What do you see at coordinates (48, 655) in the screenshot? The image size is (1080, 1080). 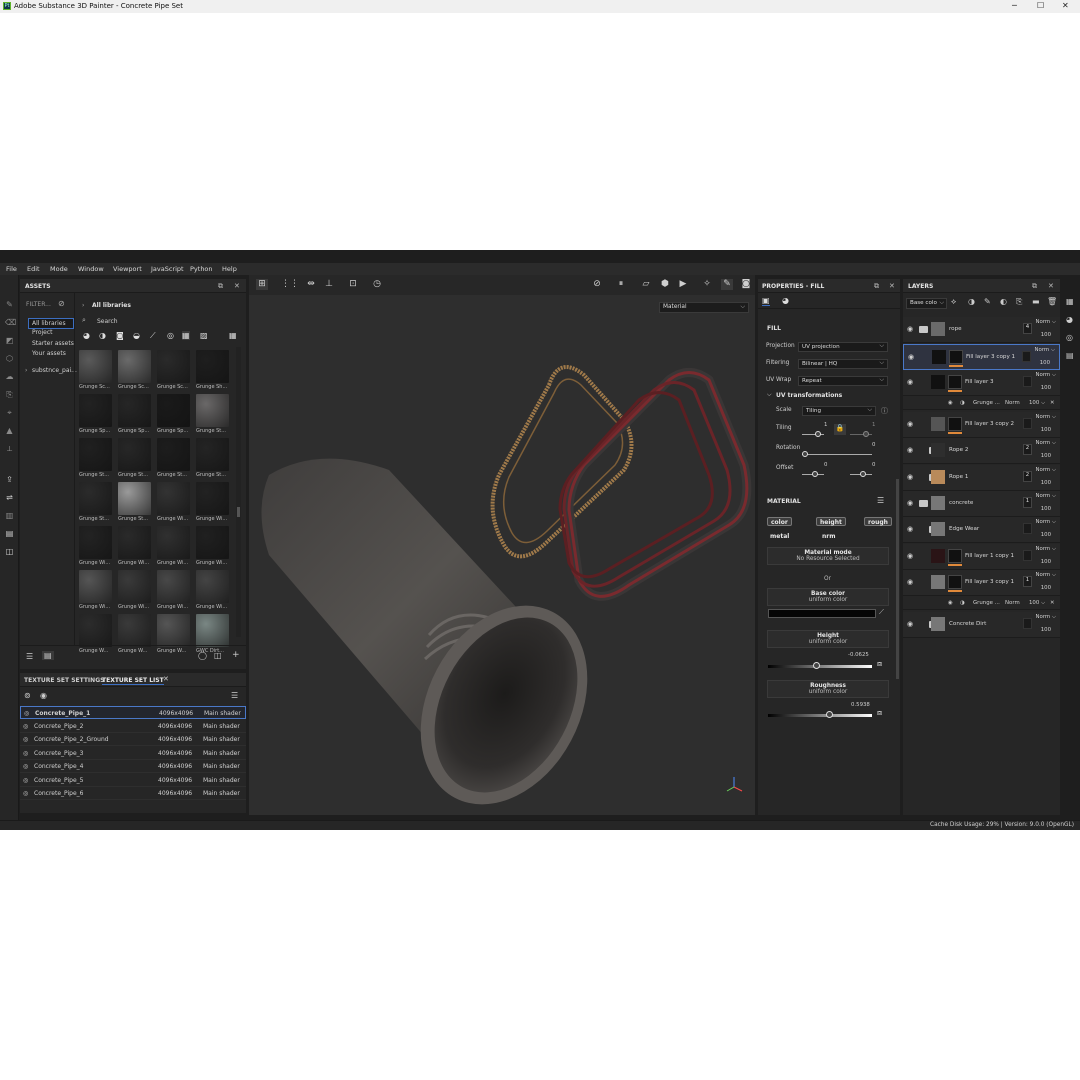 I see `shelf-view-icon: ▤` at bounding box center [48, 655].